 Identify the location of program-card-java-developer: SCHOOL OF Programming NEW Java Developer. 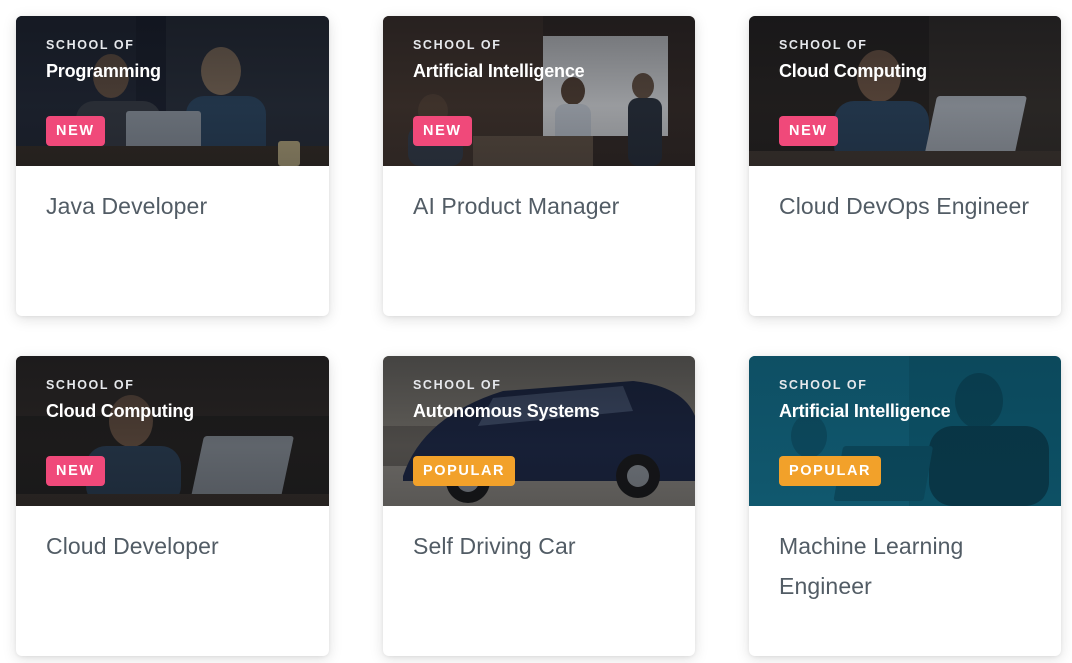
(172, 166).